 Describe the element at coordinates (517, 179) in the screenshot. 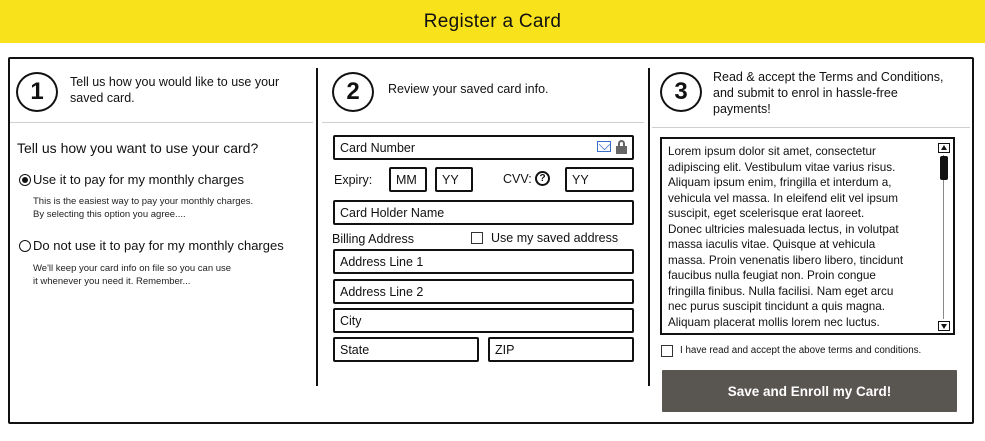

I see `cvv-label: CVV:` at that location.